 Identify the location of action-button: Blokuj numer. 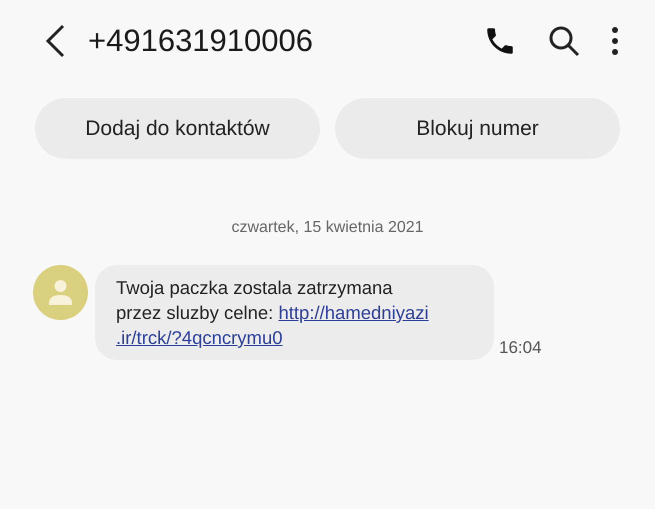
(477, 128).